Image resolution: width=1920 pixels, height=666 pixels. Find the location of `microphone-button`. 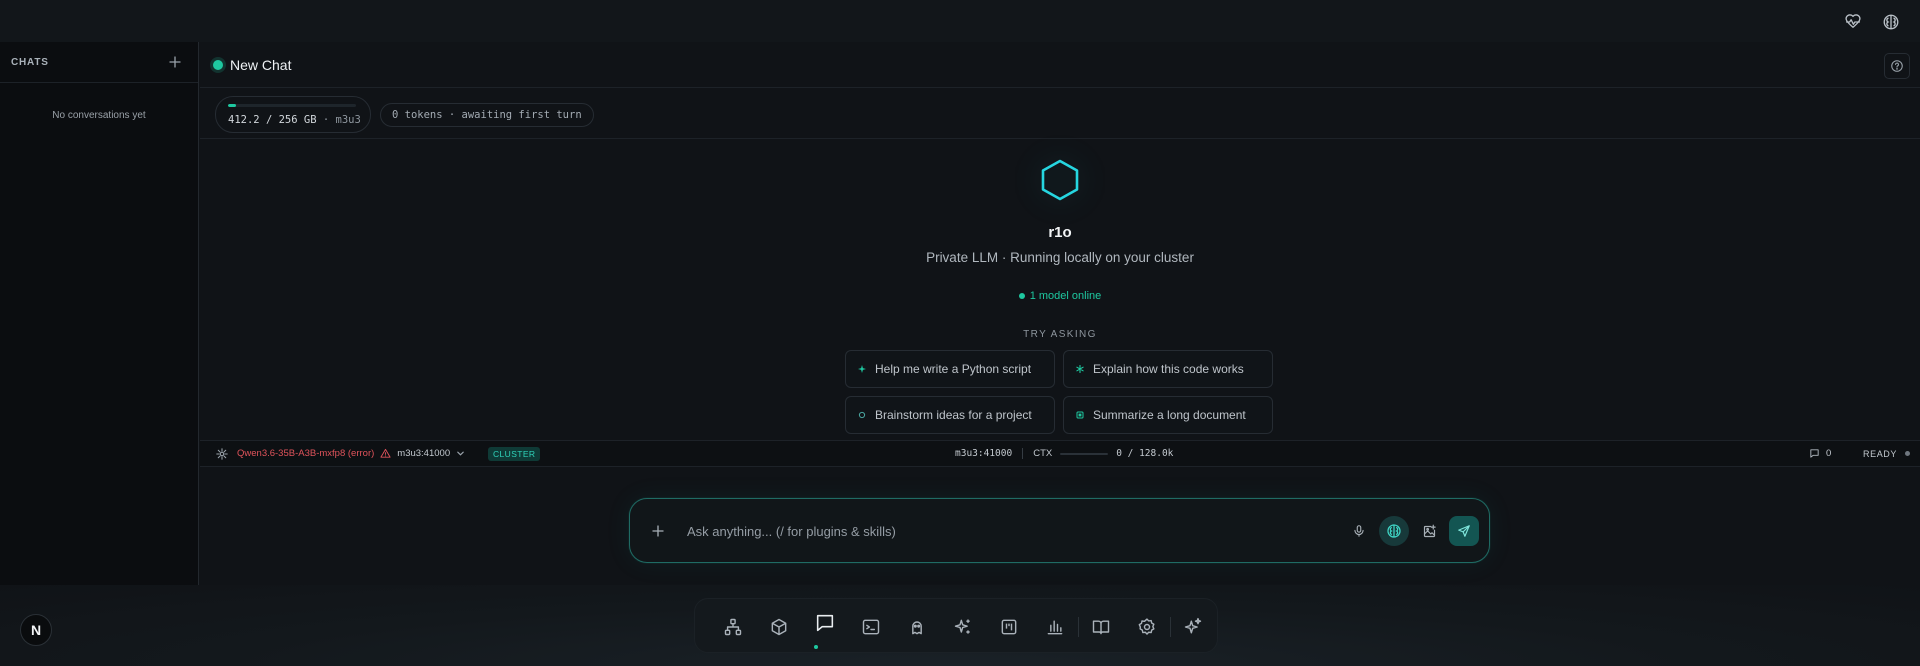

microphone-button is located at coordinates (1359, 531).